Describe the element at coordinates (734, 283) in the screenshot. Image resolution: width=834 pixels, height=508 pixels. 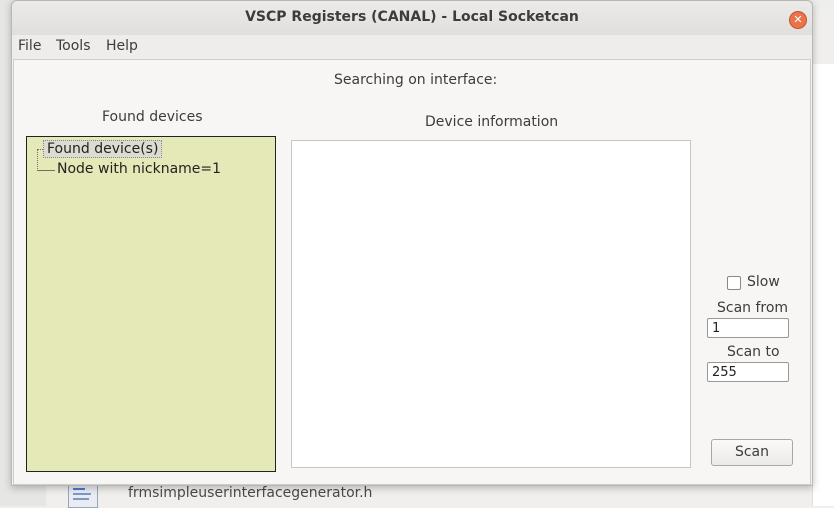
I see `slow-checkbox` at that location.